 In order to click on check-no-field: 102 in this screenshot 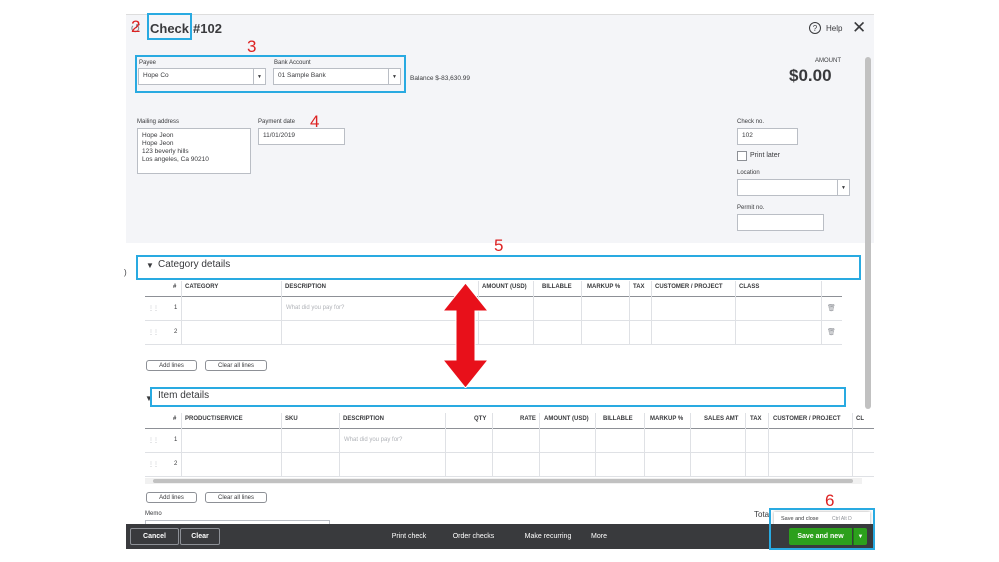, I will do `click(767, 136)`.